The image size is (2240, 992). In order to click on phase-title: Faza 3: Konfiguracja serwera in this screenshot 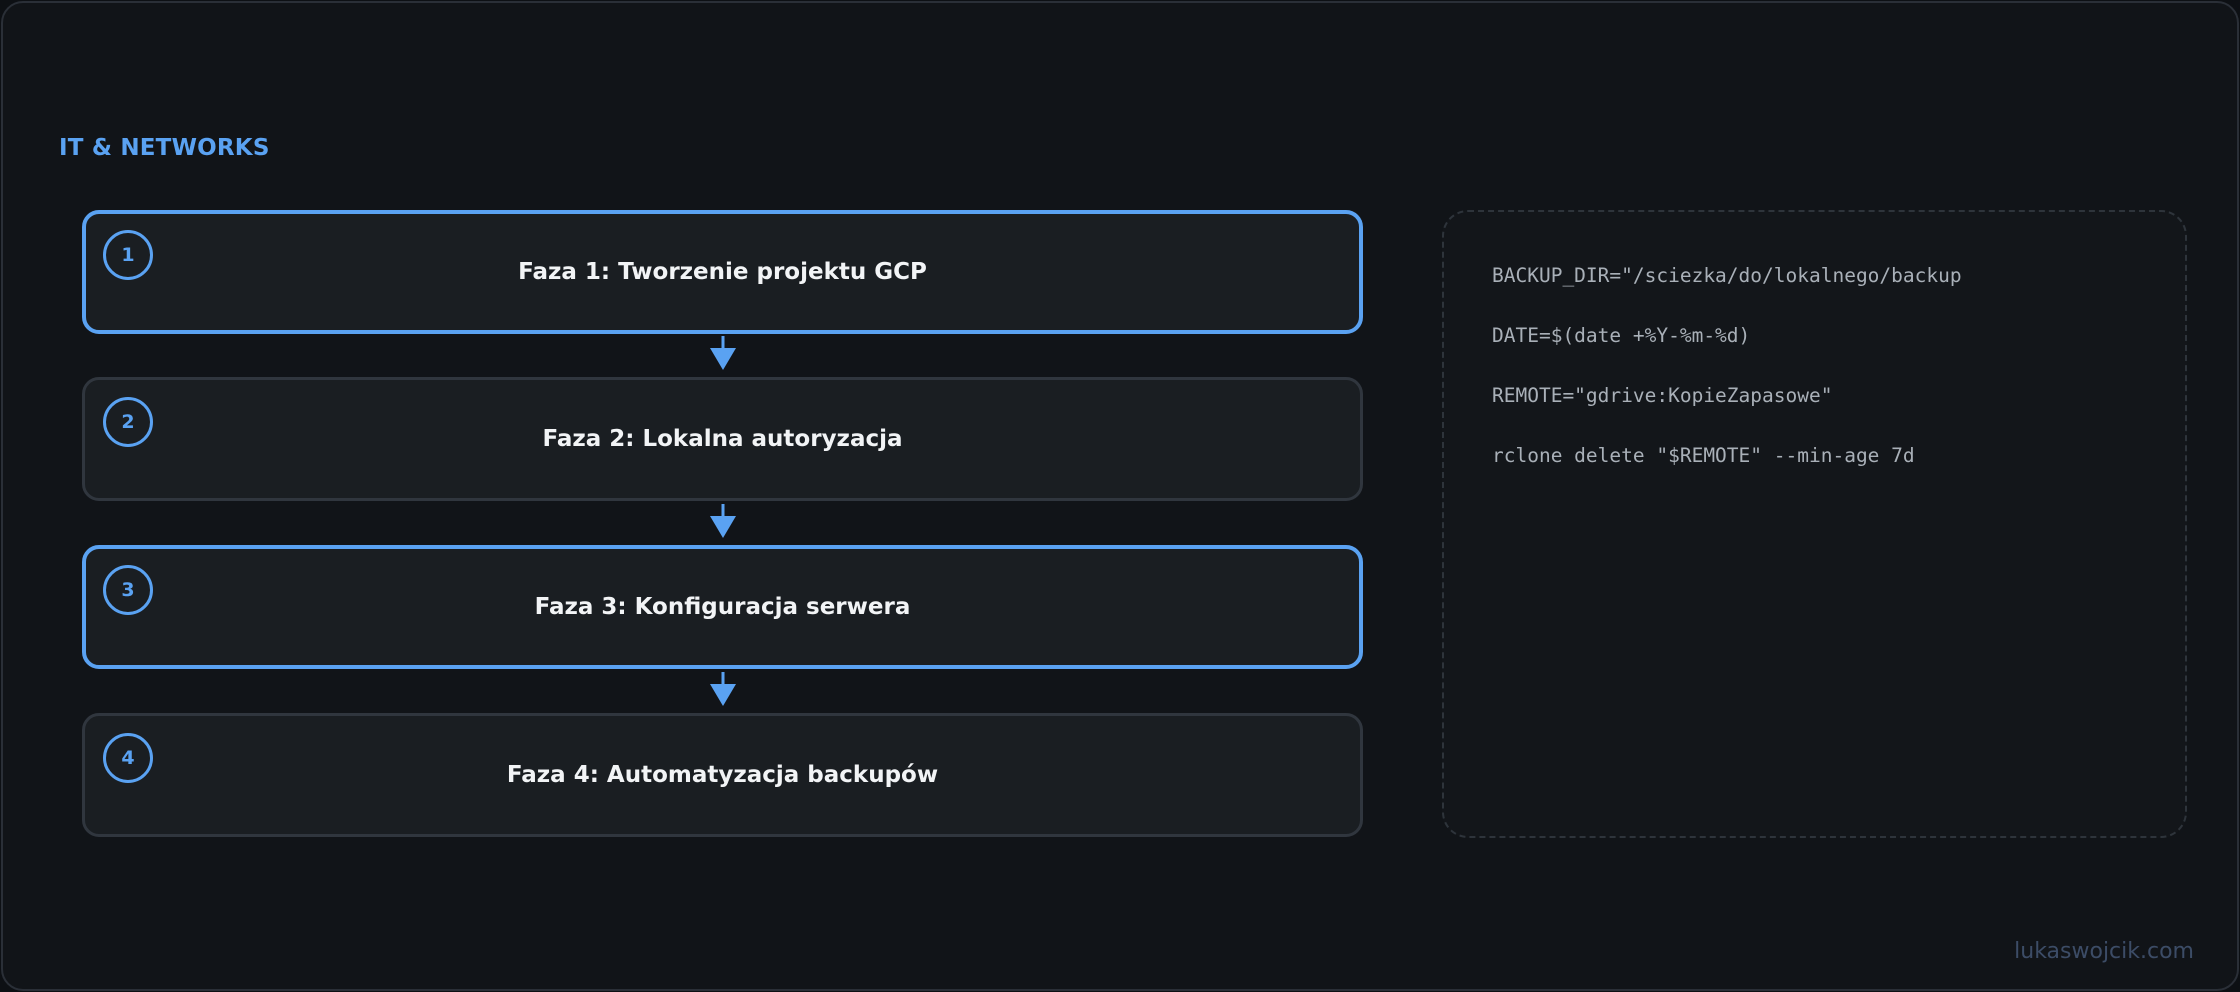, I will do `click(722, 607)`.